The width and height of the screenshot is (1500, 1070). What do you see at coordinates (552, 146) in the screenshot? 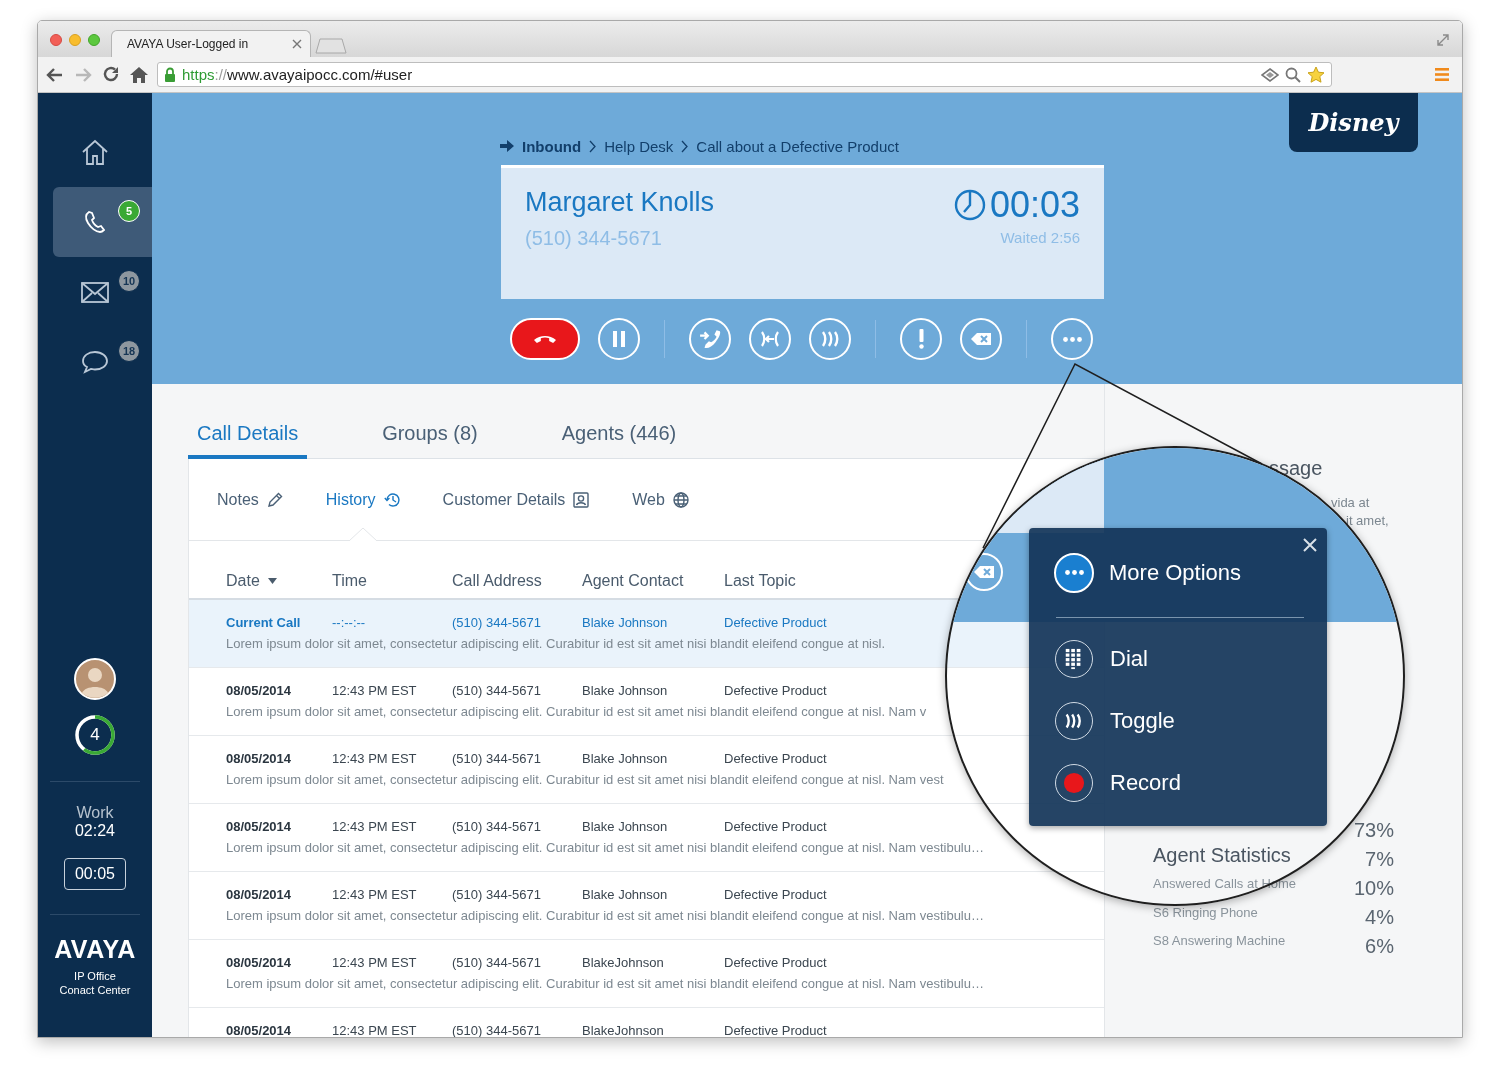
I see `breadcrumb-link: Inbound` at bounding box center [552, 146].